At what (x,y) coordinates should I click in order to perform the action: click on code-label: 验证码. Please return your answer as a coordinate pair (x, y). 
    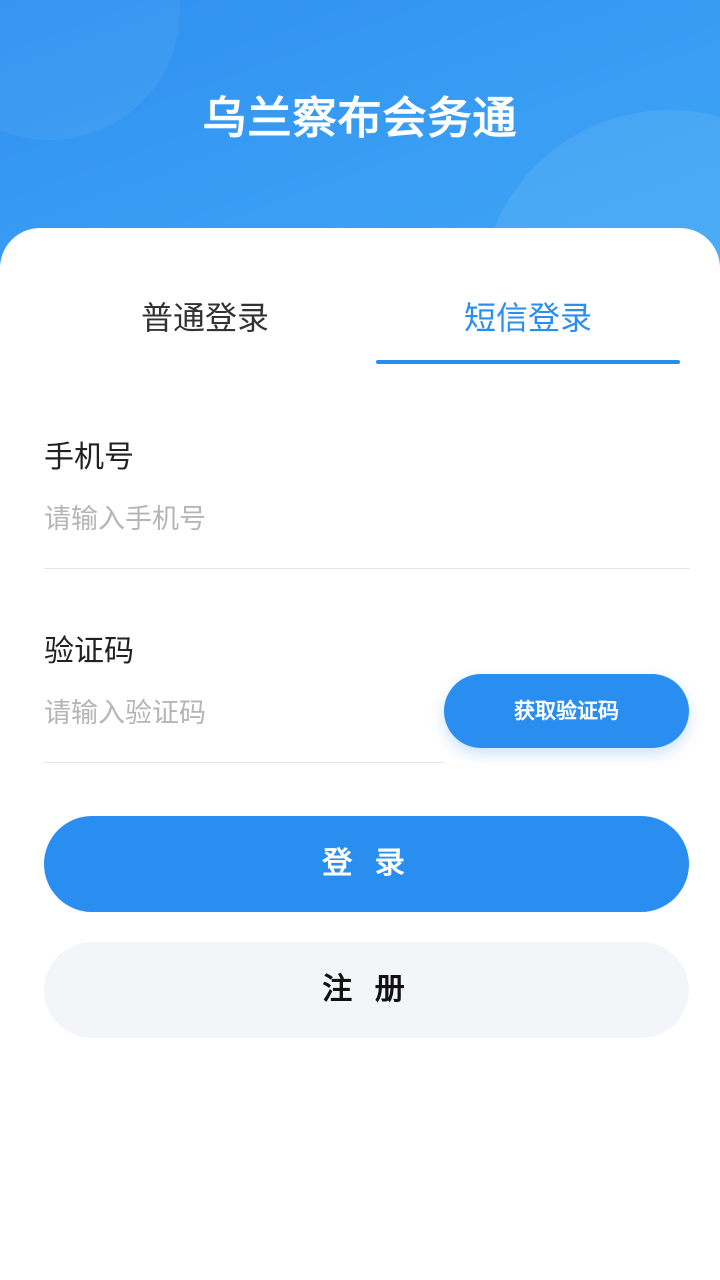
    Looking at the image, I should click on (89, 651).